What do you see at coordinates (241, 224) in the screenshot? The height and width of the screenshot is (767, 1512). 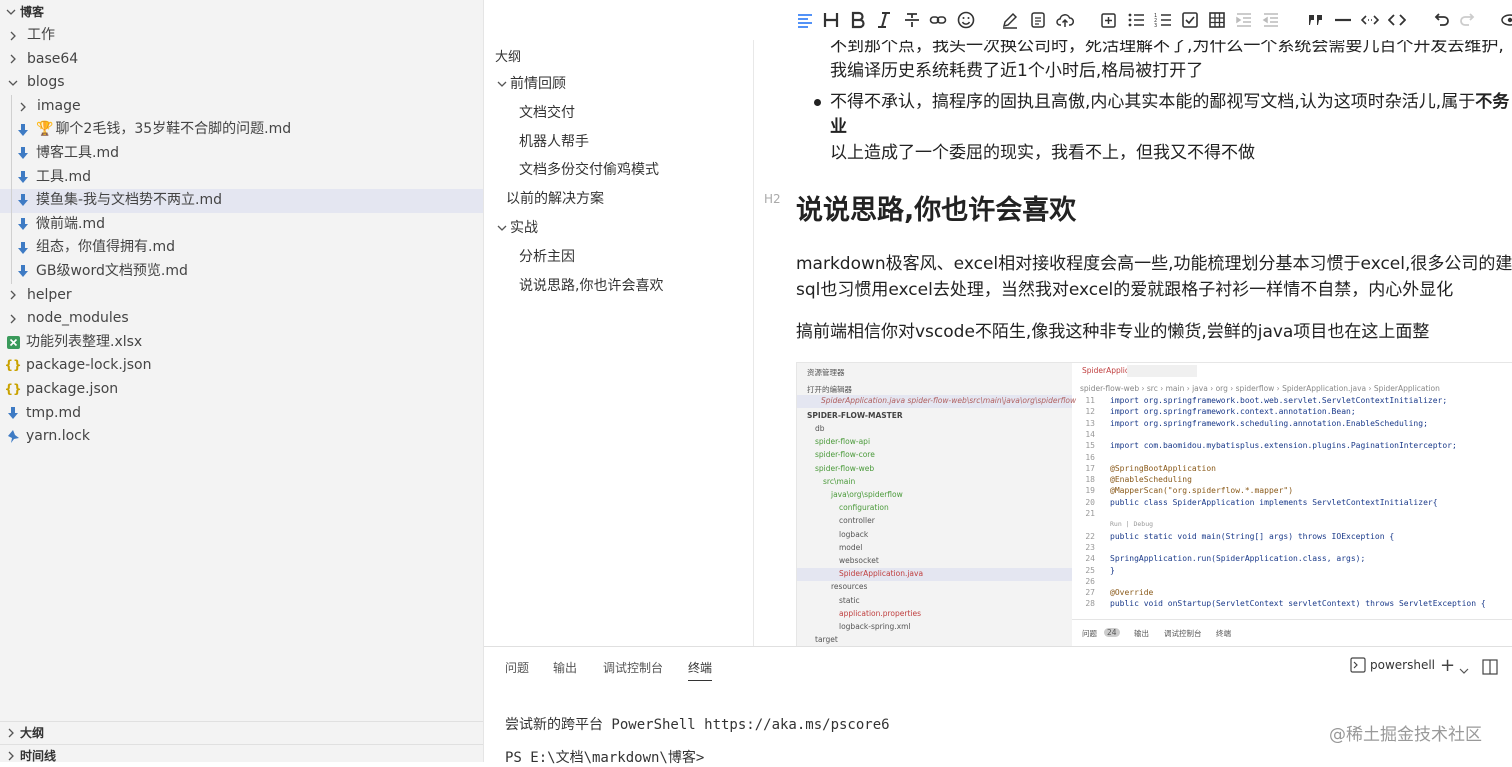 I see `tree-file: 微前端.md` at bounding box center [241, 224].